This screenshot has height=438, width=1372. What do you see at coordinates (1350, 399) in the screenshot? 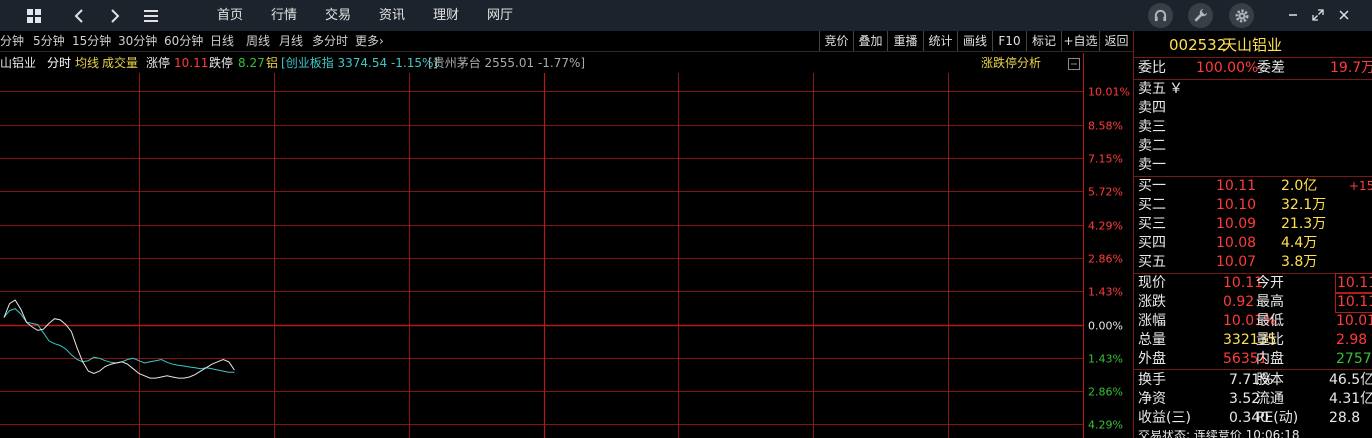
I see `fund-value-right: 4.31亿` at bounding box center [1350, 399].